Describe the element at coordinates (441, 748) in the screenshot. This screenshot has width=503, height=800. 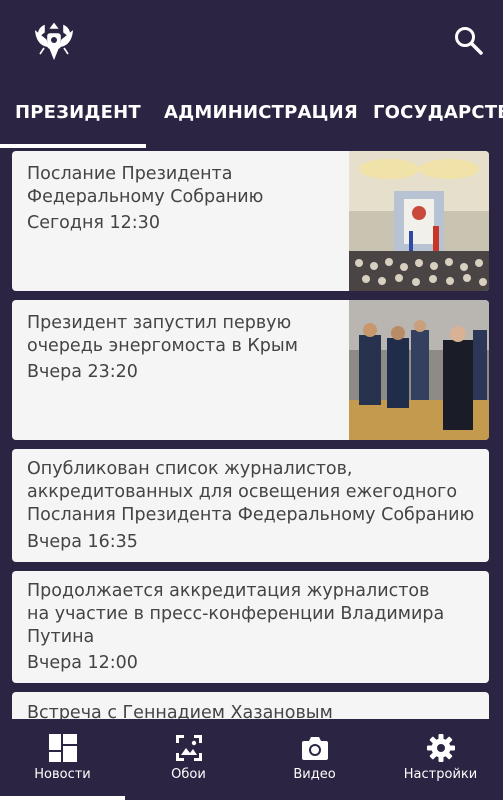
I see `settings-gear-icon` at that location.